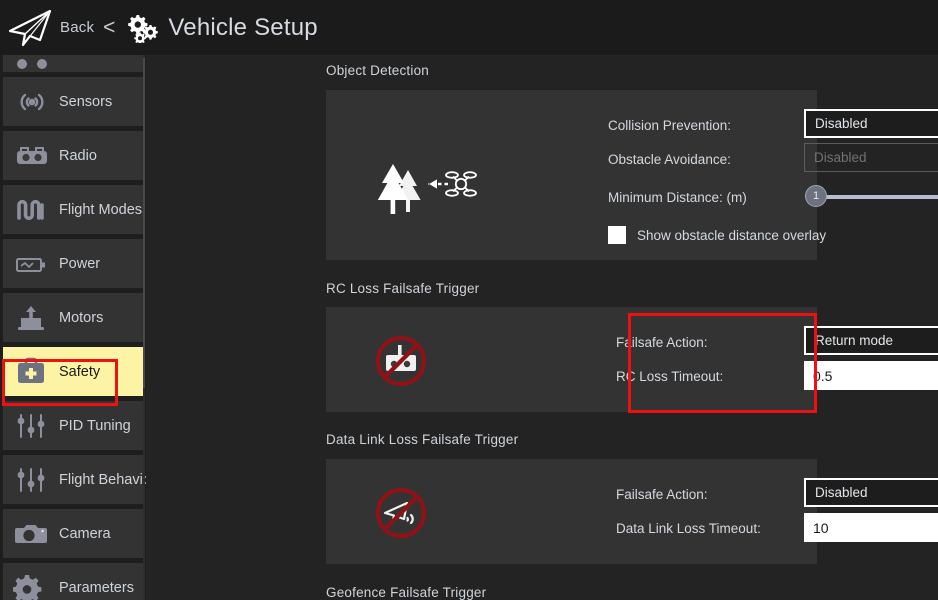 This screenshot has width=938, height=600. I want to click on app-header: Back < Vehicle Setup, so click(469, 27).